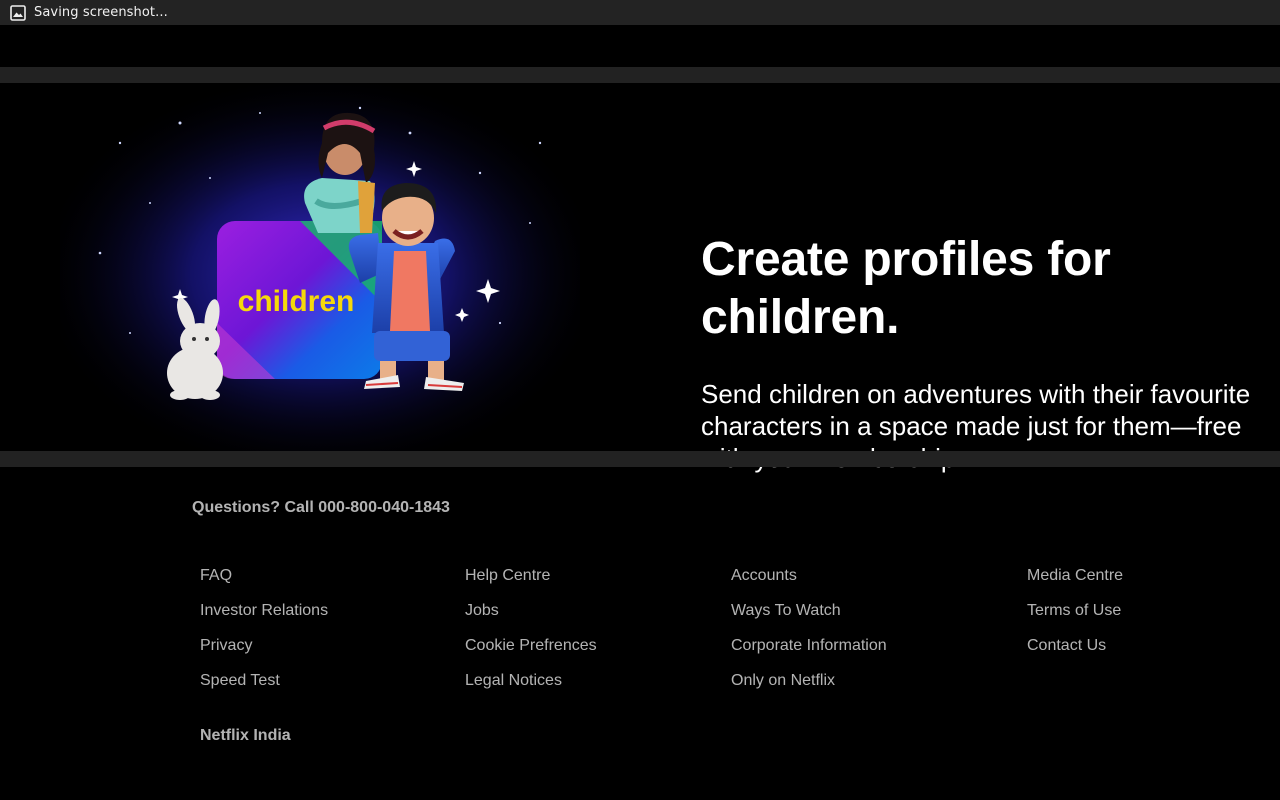  What do you see at coordinates (482, 611) in the screenshot?
I see `footer-link-jobs: Jobs` at bounding box center [482, 611].